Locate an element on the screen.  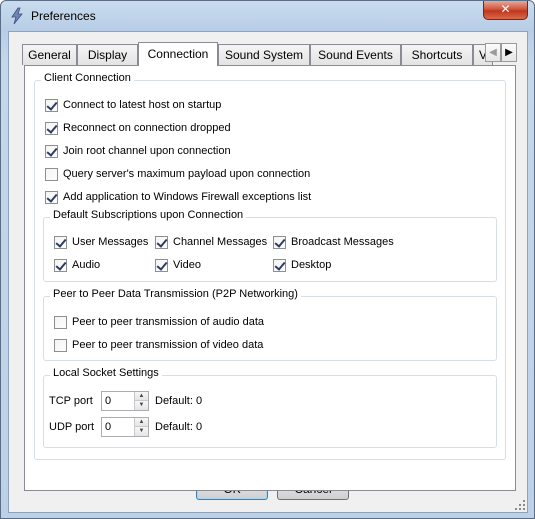
checkbox-label: Peer to peer transmission of video data is located at coordinates (168, 345).